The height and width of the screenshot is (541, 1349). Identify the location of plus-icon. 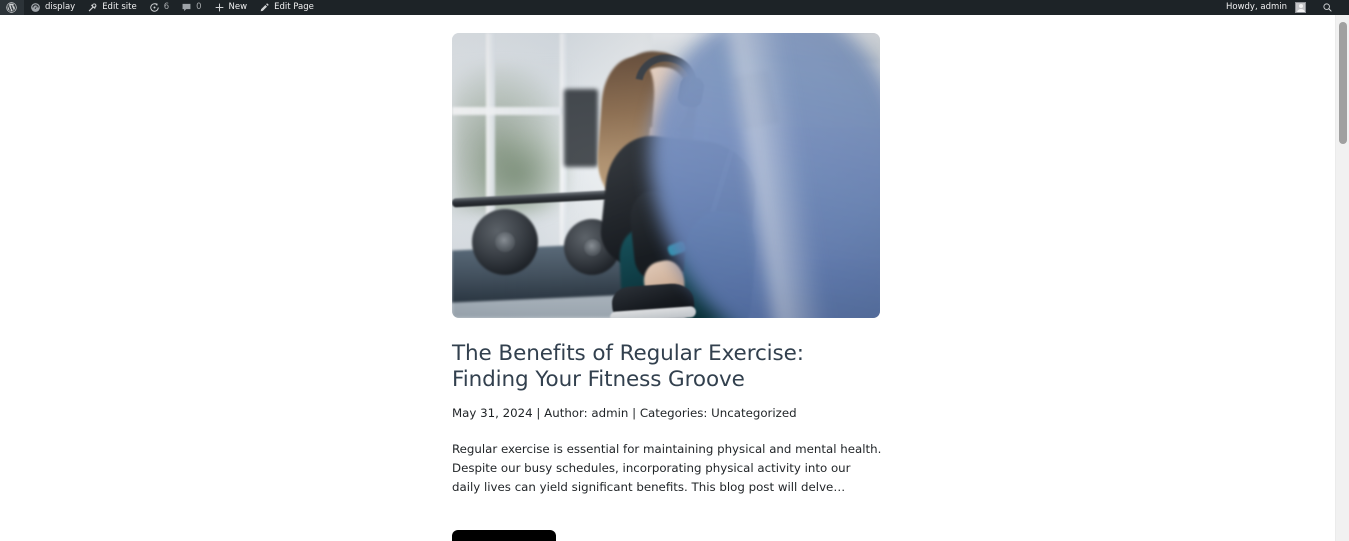
(219, 7).